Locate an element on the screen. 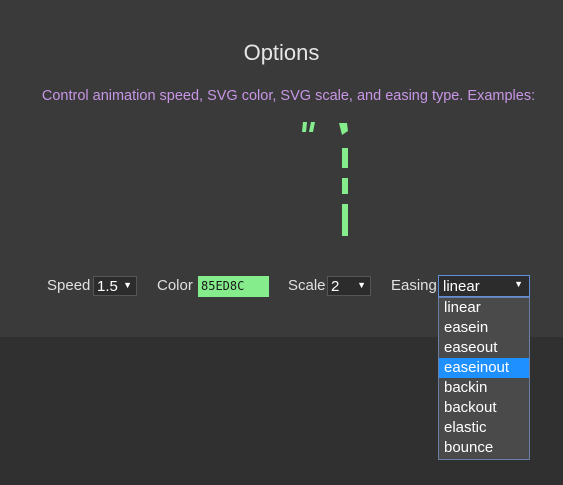  speed-select: 1.5 ▼ is located at coordinates (115, 286).